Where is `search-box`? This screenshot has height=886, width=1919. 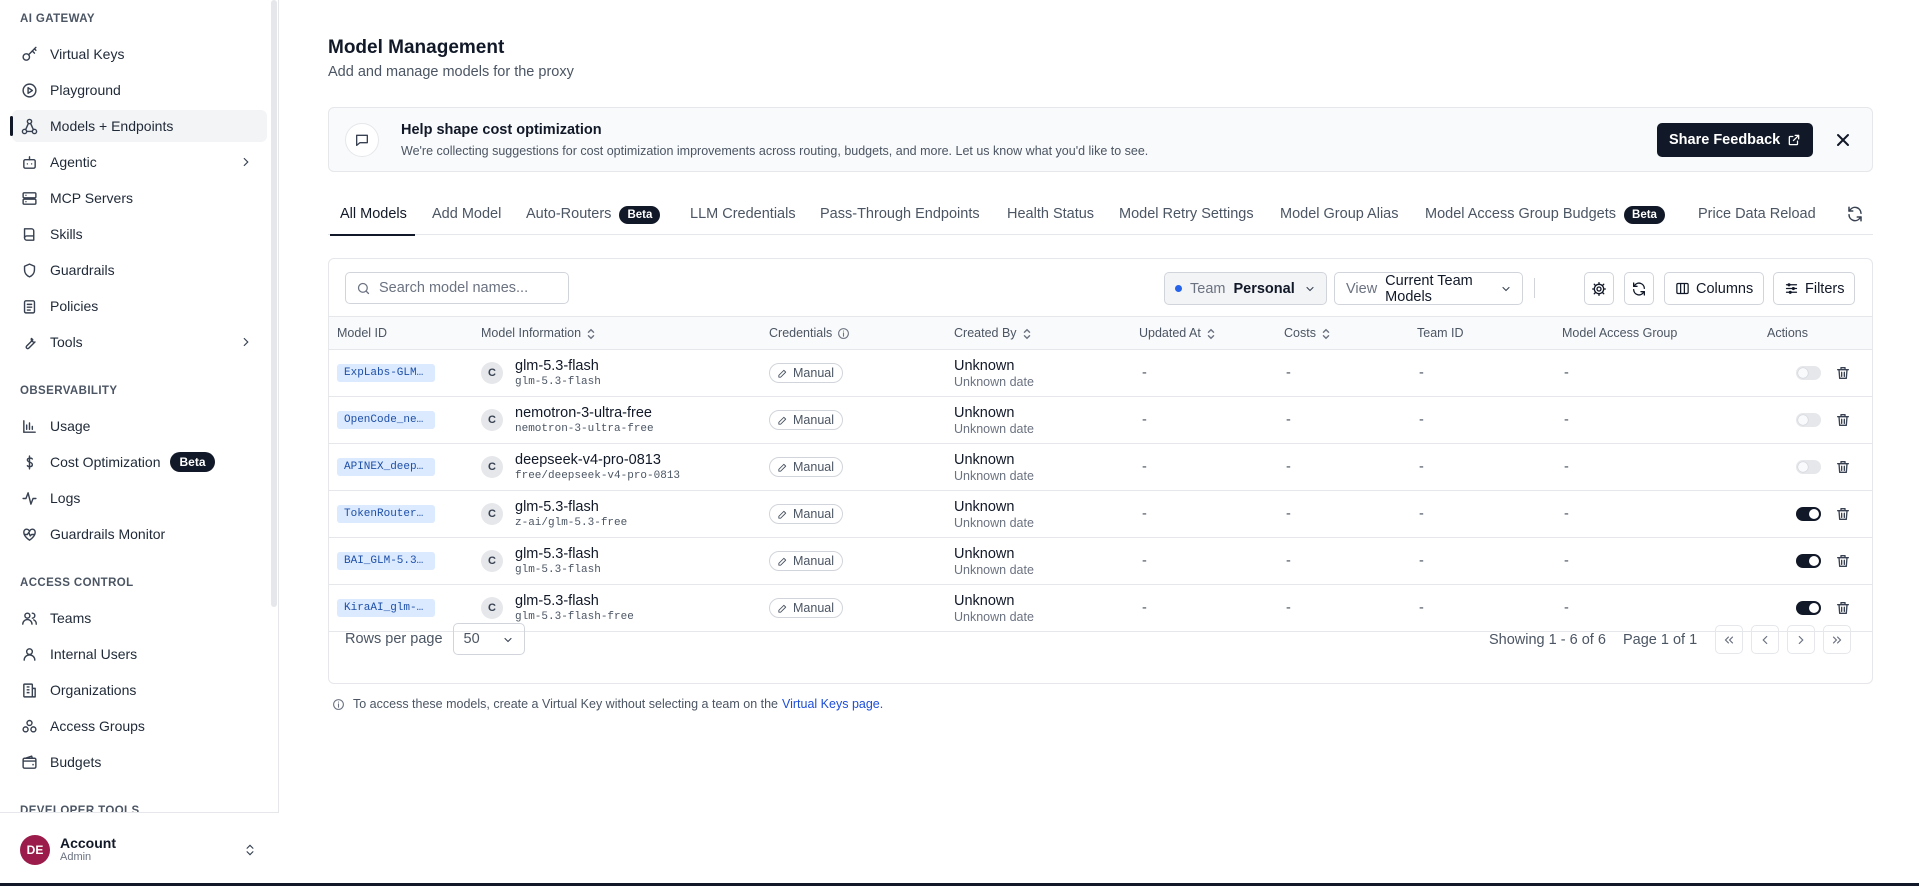 search-box is located at coordinates (457, 288).